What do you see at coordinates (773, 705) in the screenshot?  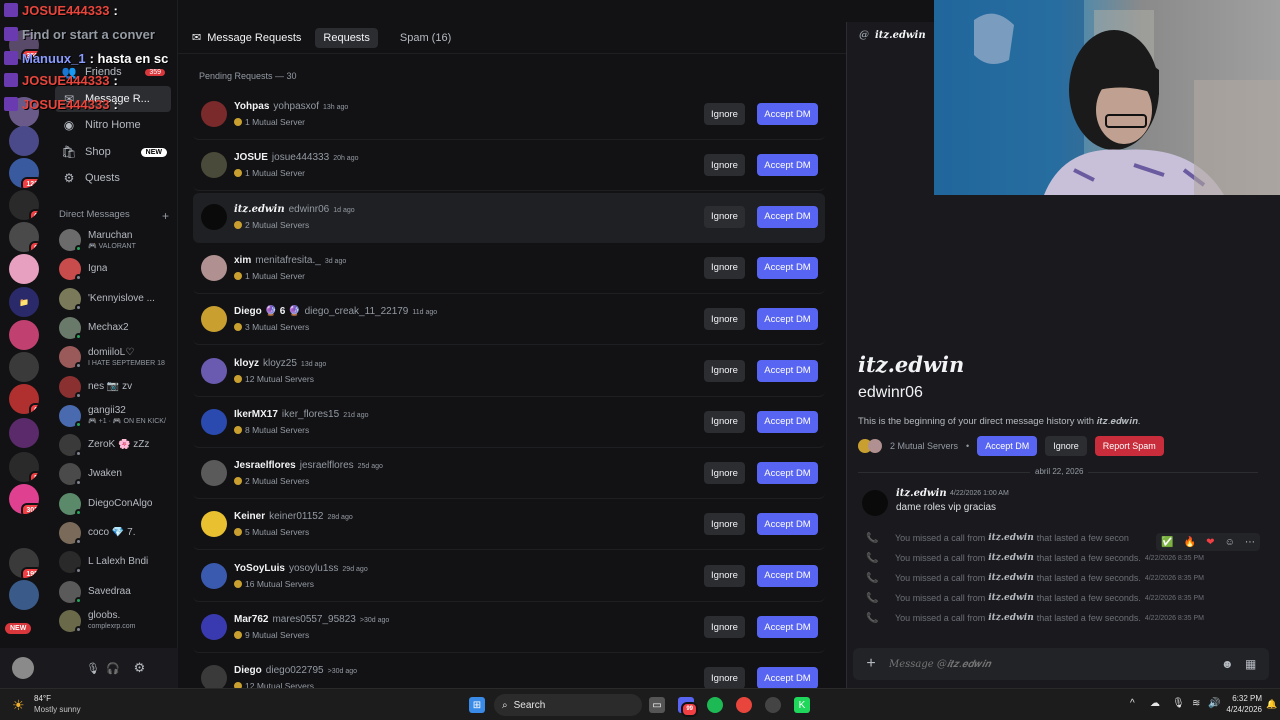 I see `app-icon` at bounding box center [773, 705].